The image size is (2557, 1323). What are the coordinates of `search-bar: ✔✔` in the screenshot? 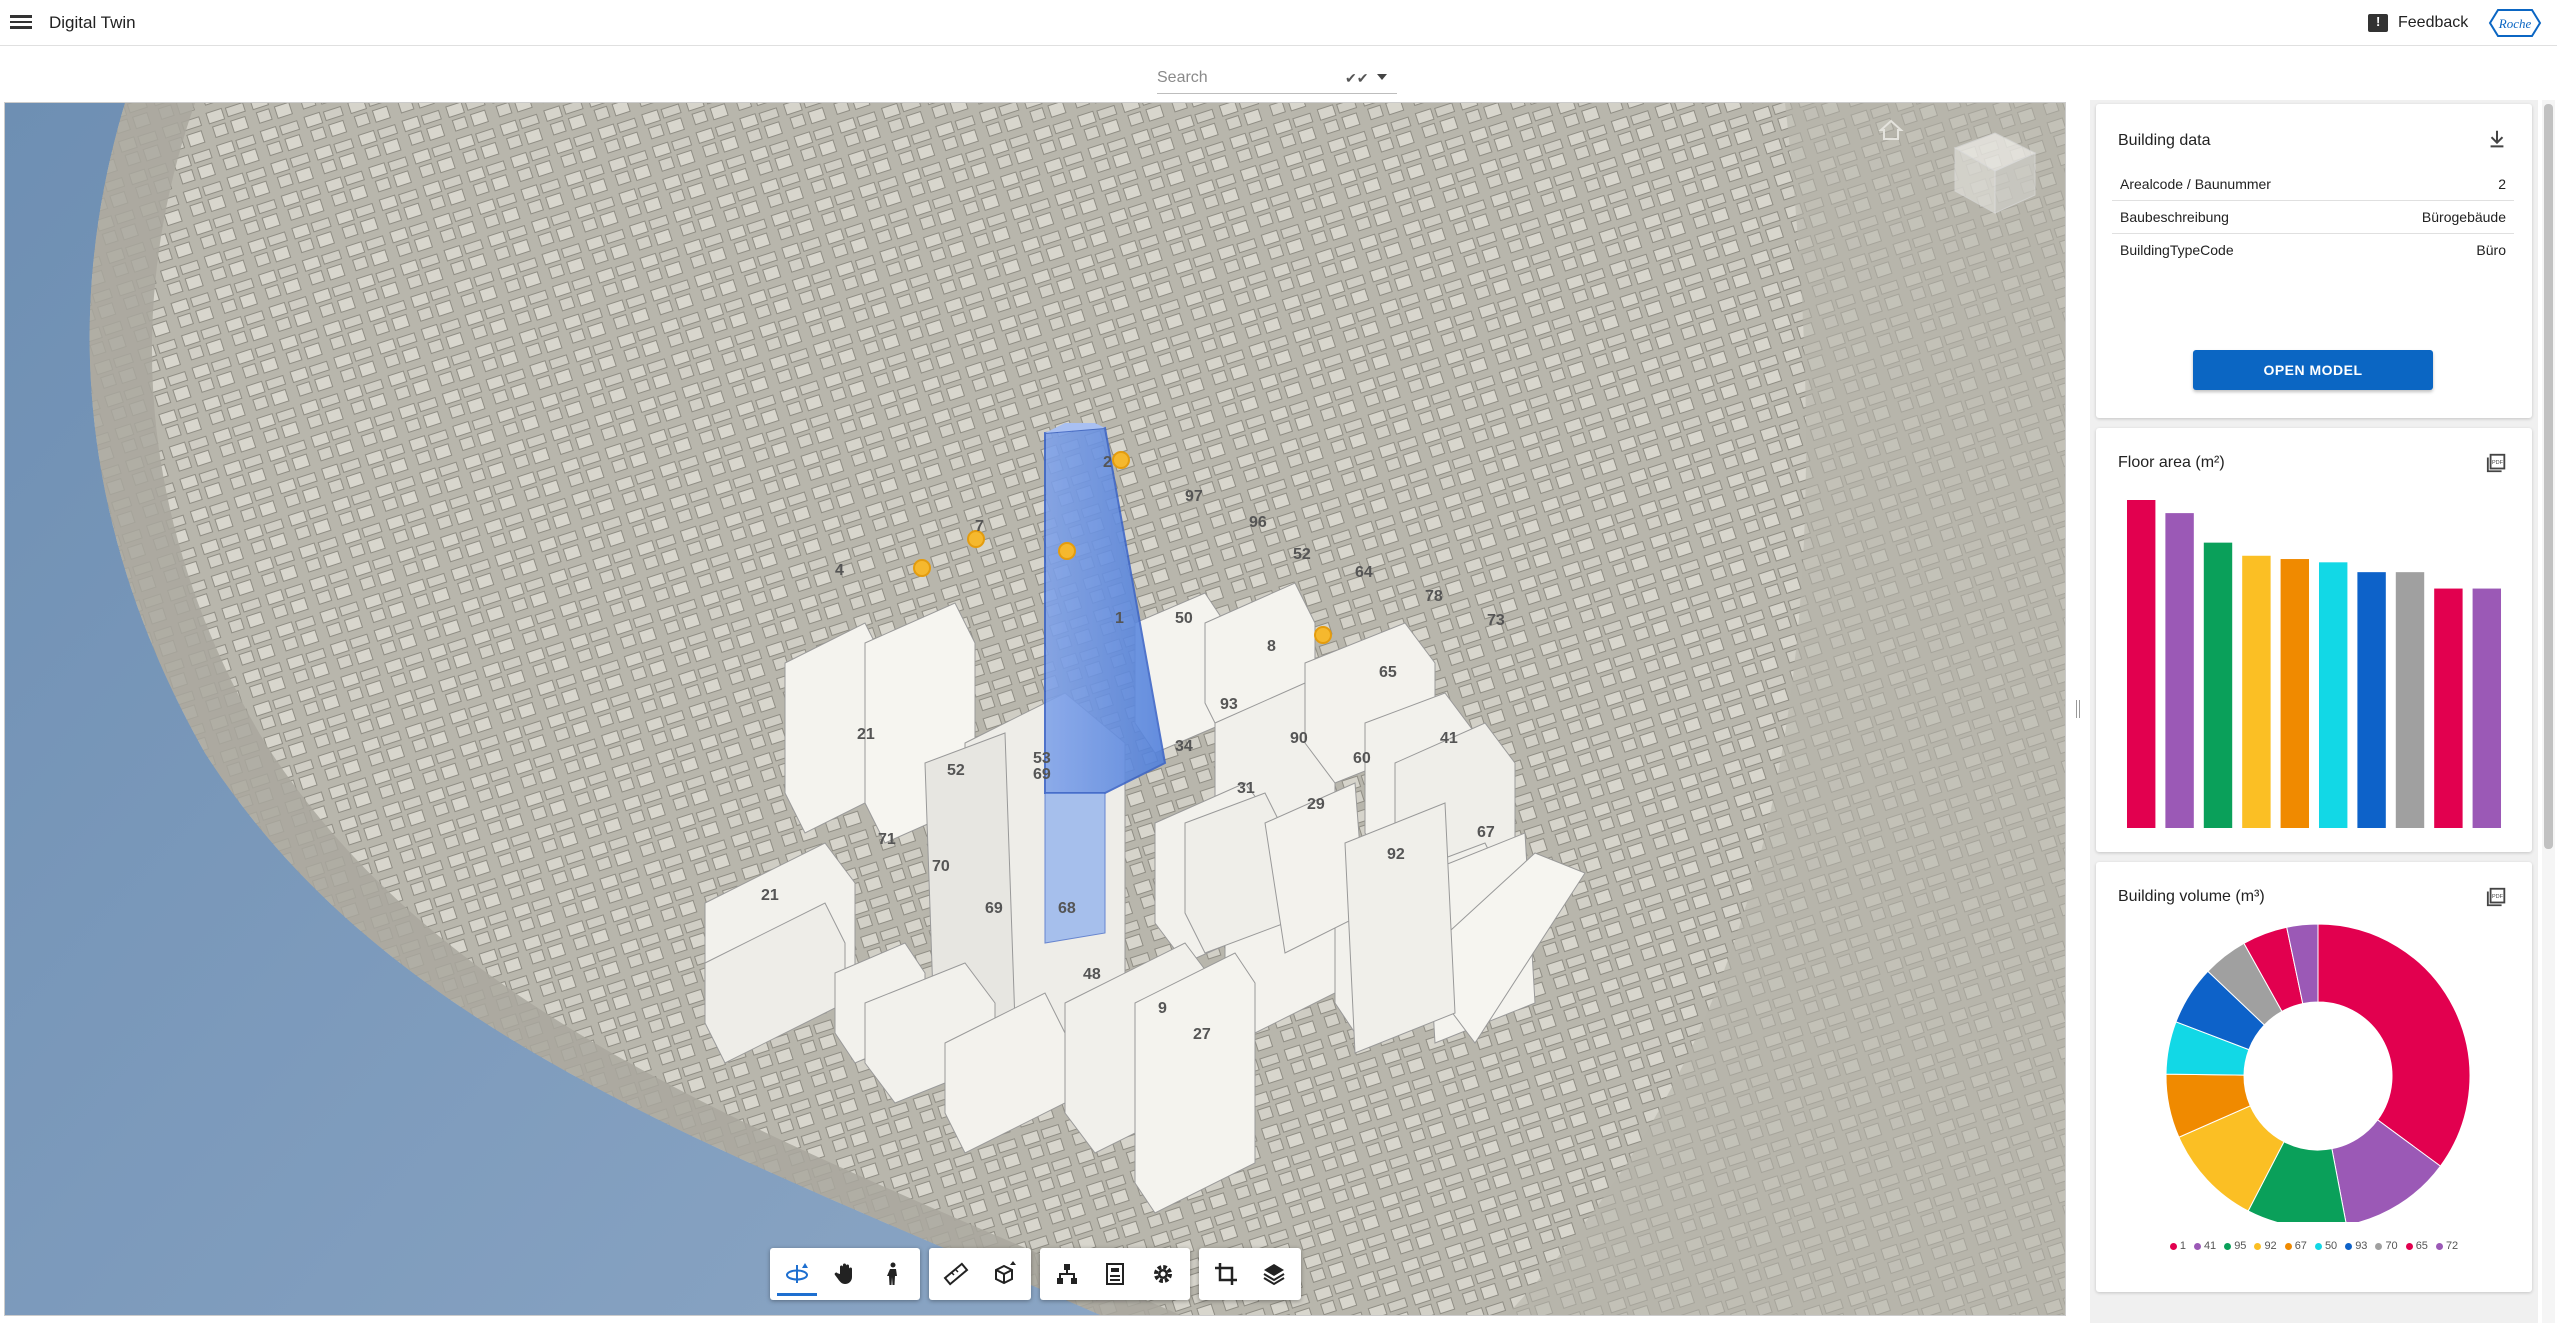 It's located at (1277, 78).